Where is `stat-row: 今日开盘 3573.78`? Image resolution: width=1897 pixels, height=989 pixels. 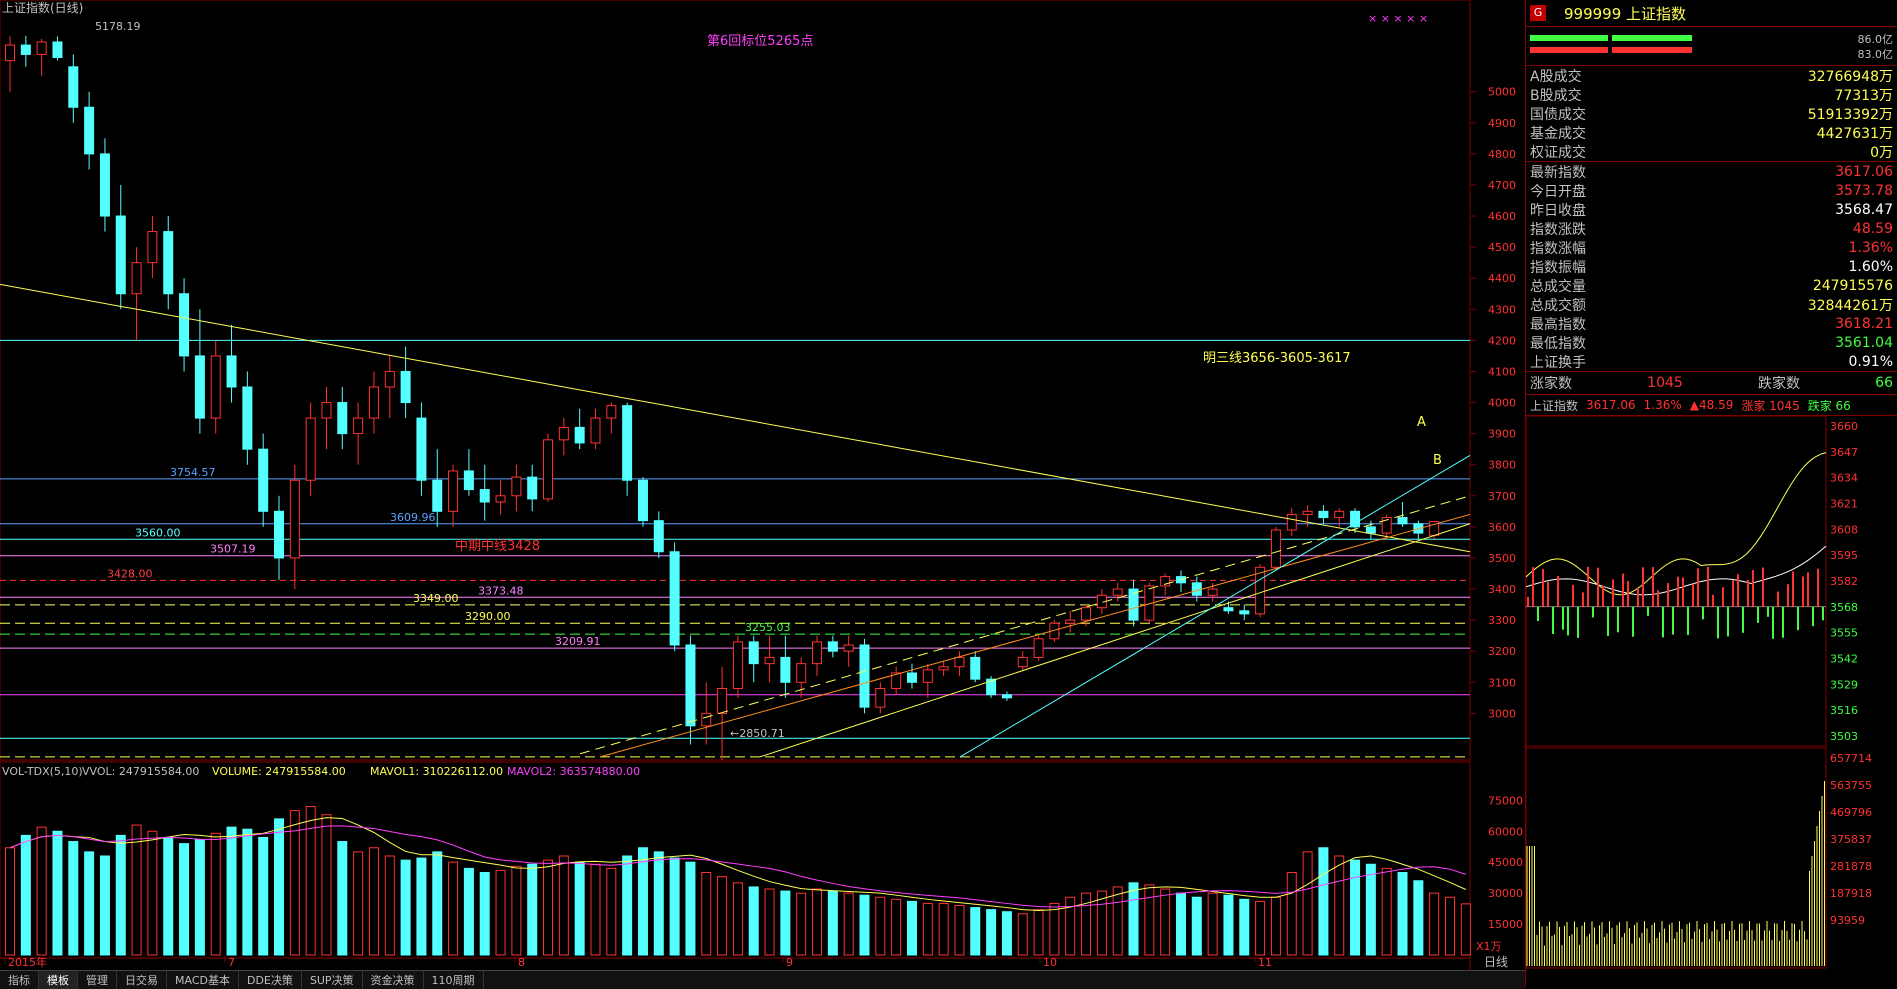
stat-row: 今日开盘 3573.78 is located at coordinates (1711, 190).